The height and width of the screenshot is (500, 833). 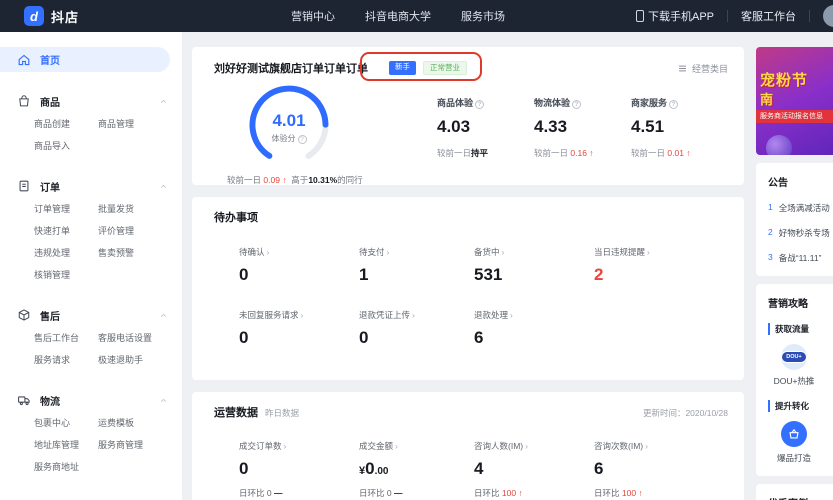 I want to click on sidebar-group-aftersale: 售后 售后工作台 客服电话设置 服务请求 极速退助手, so click(x=91, y=337).